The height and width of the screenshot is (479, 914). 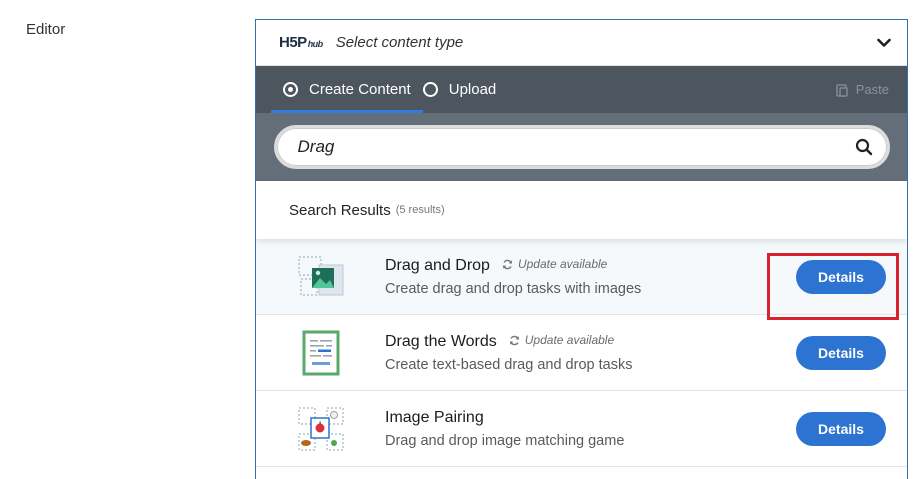 I want to click on clipboard-icon, so click(x=842, y=90).